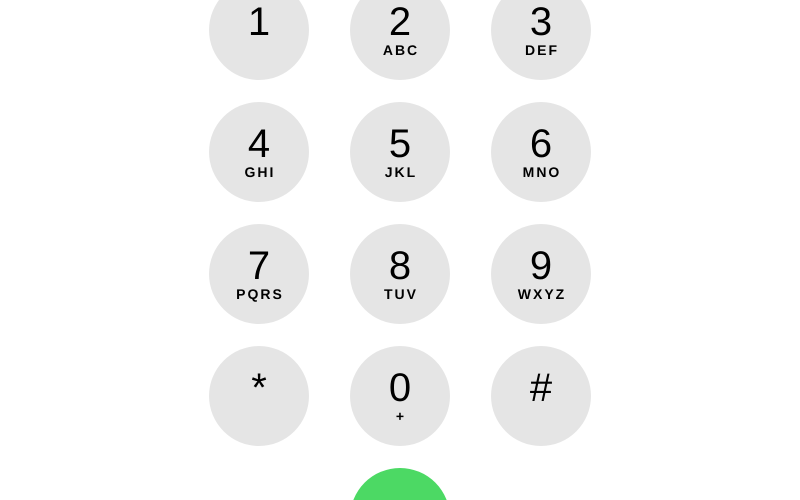 The width and height of the screenshot is (800, 500). What do you see at coordinates (541, 40) in the screenshot?
I see `dial-key: 3 DEF` at bounding box center [541, 40].